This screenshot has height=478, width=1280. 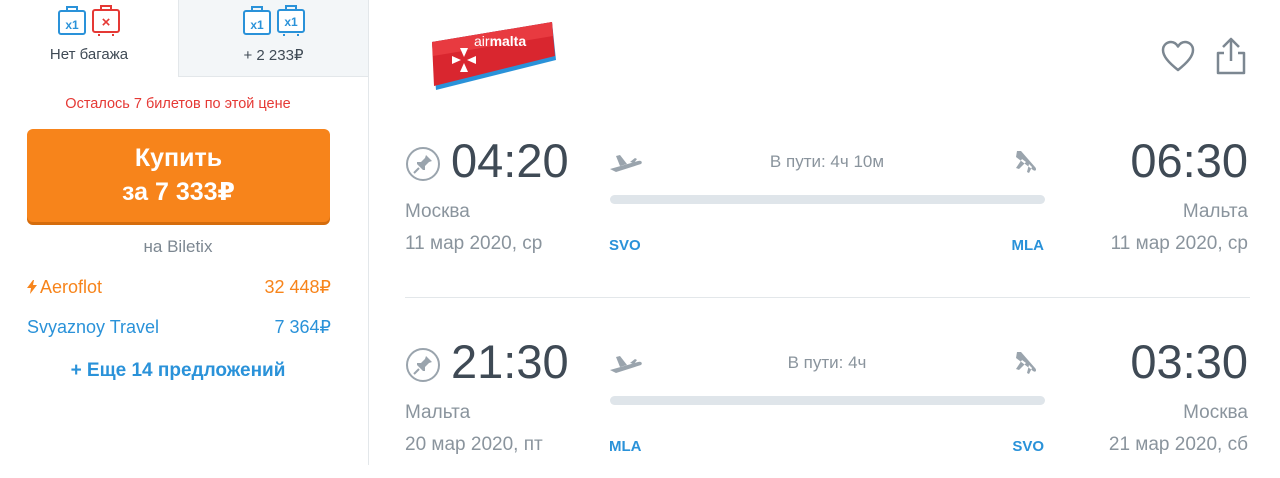 I want to click on airline-logo: airmalta, so click(x=494, y=56).